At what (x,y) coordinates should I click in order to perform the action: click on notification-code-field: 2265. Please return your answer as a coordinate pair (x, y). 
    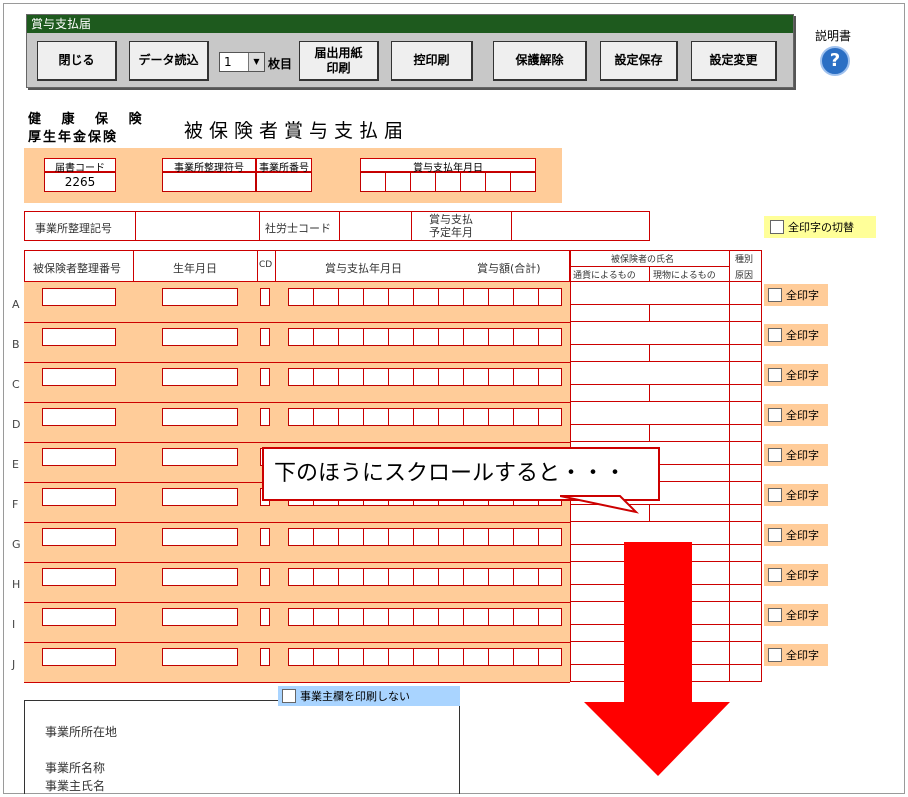
    Looking at the image, I should click on (80, 182).